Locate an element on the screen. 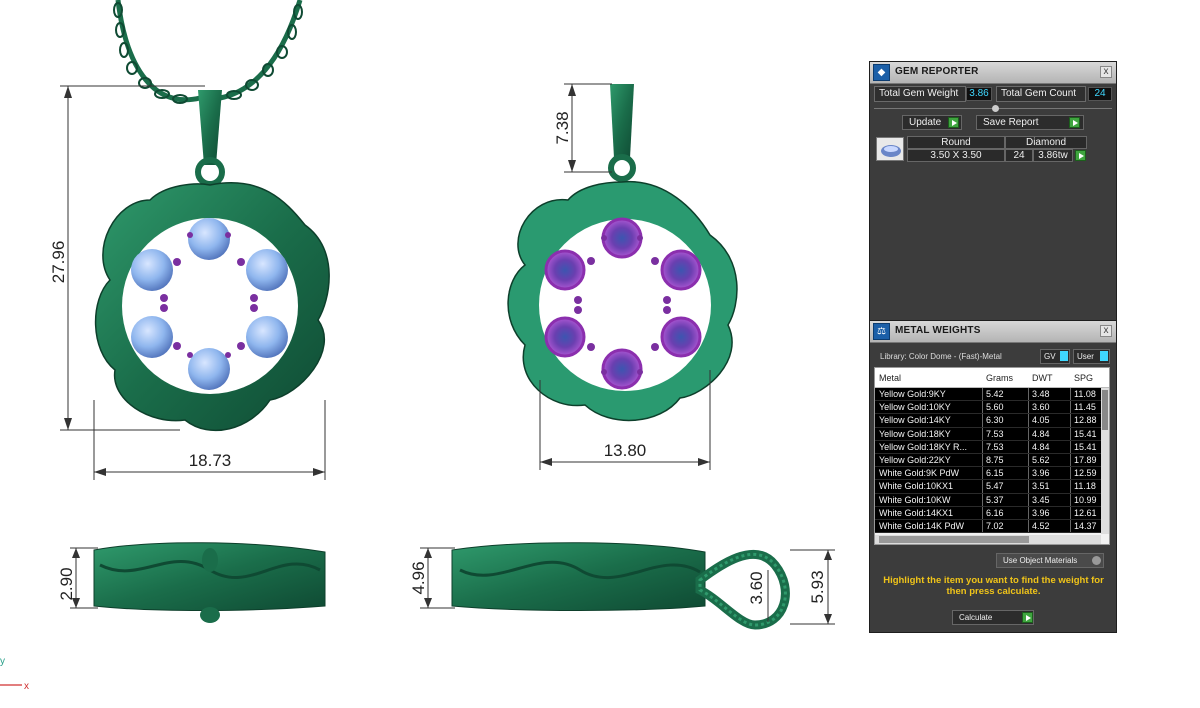 The height and width of the screenshot is (708, 1200). chain-links is located at coordinates (208, 53).